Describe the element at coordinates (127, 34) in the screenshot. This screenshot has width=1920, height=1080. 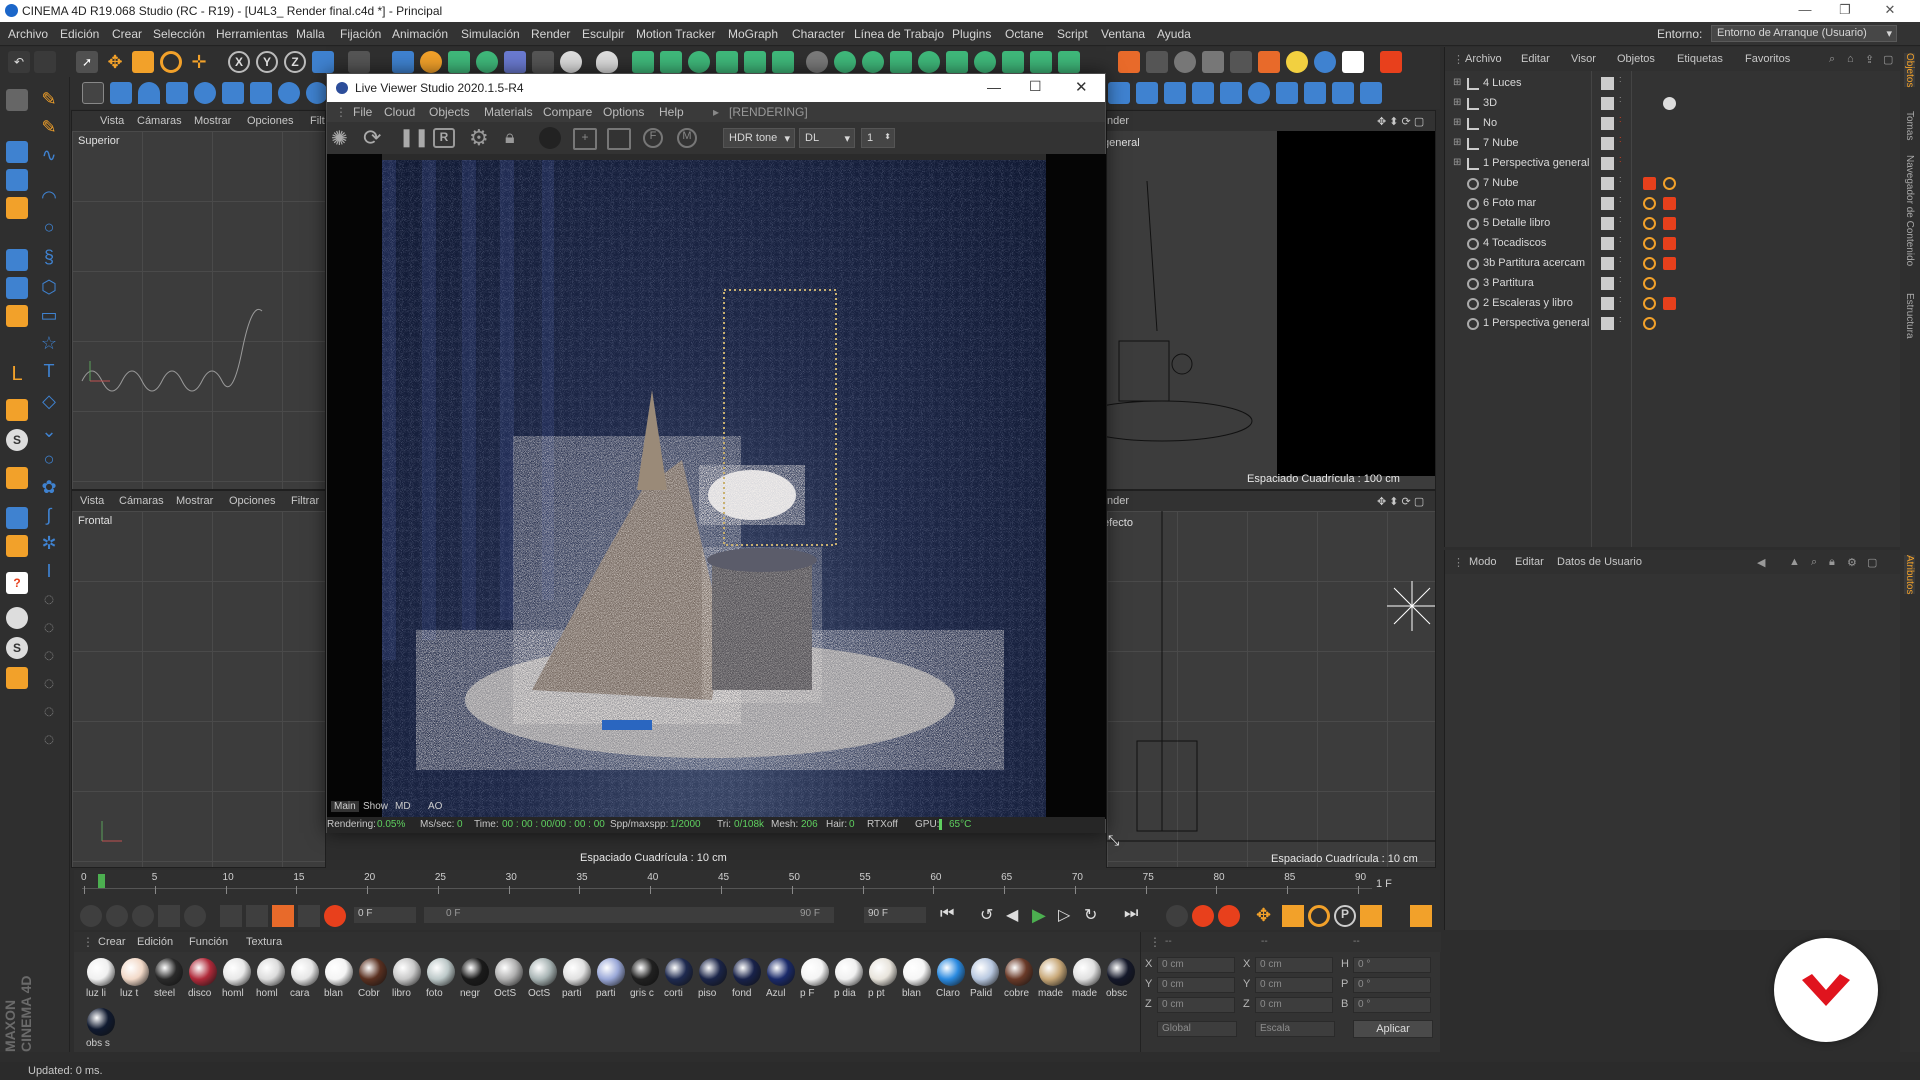
I see `menu-crear: Crear` at that location.